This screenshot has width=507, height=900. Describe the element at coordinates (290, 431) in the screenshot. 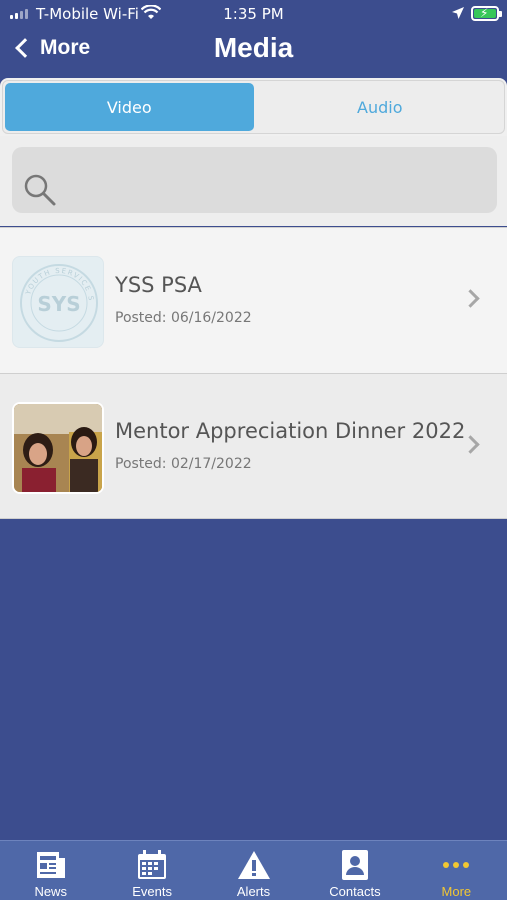

I see `media-title: Mentor Appreciation Dinner 2022` at that location.